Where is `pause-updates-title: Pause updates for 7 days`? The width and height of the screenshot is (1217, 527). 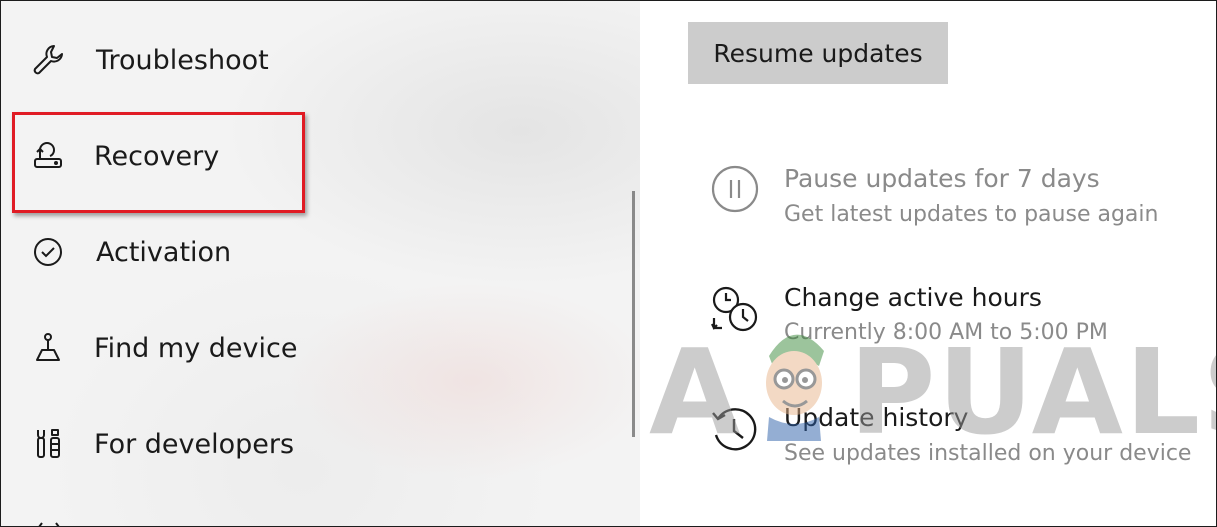
pause-updates-title: Pause updates for 7 days is located at coordinates (942, 178).